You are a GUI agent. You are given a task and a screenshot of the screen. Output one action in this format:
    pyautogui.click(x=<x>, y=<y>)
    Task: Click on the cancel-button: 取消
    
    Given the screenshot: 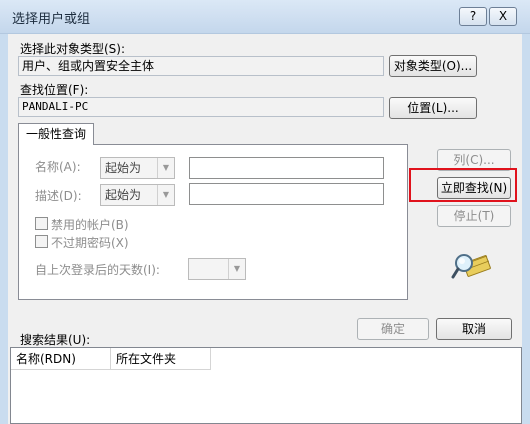 What is the action you would take?
    pyautogui.click(x=474, y=329)
    